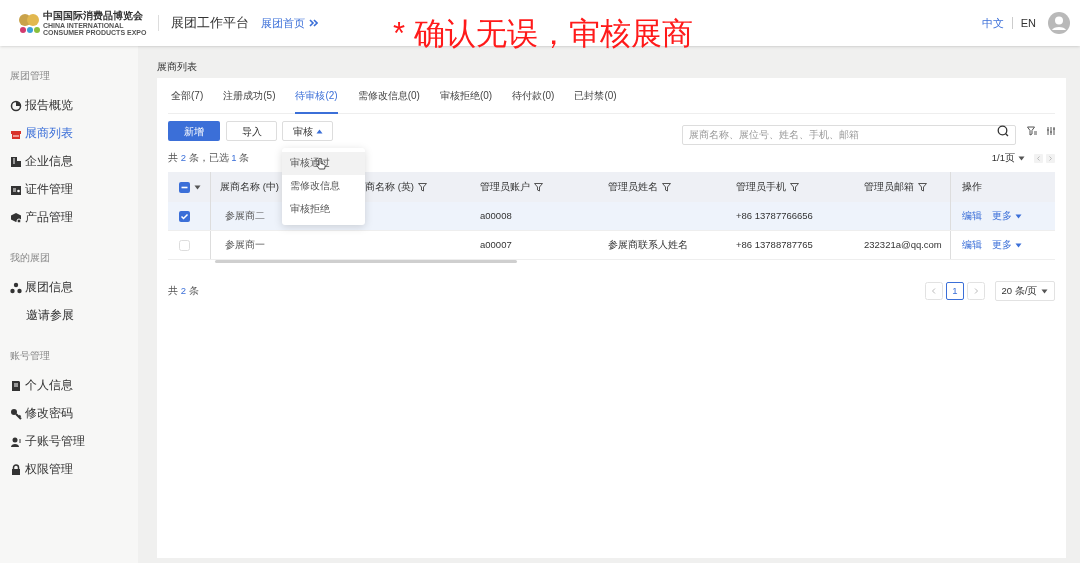  Describe the element at coordinates (69, 288) in the screenshot. I see `sidebar-item: 展团信息` at that location.